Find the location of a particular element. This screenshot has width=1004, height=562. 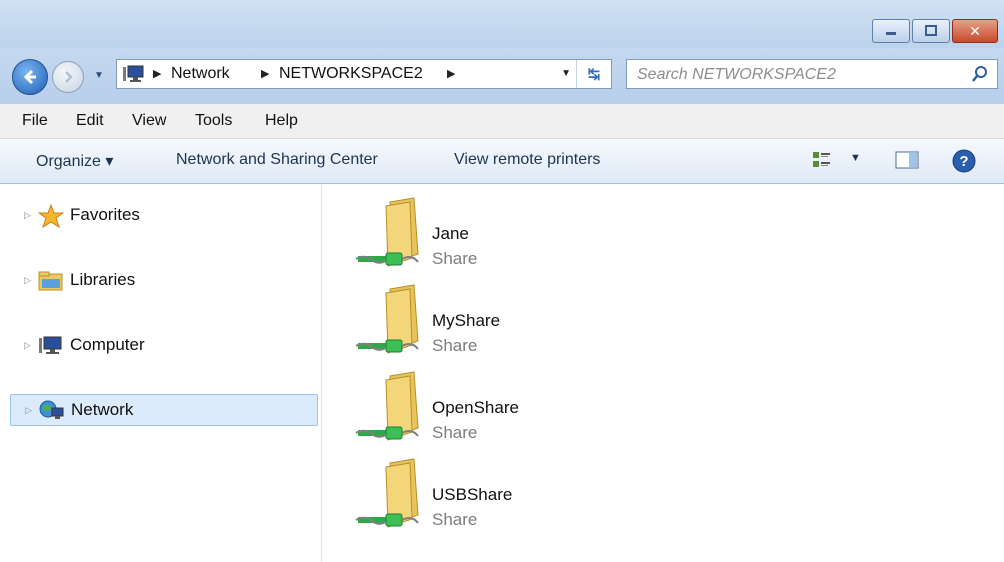

nav-item-computer: ▷ Computer is located at coordinates (164, 346).